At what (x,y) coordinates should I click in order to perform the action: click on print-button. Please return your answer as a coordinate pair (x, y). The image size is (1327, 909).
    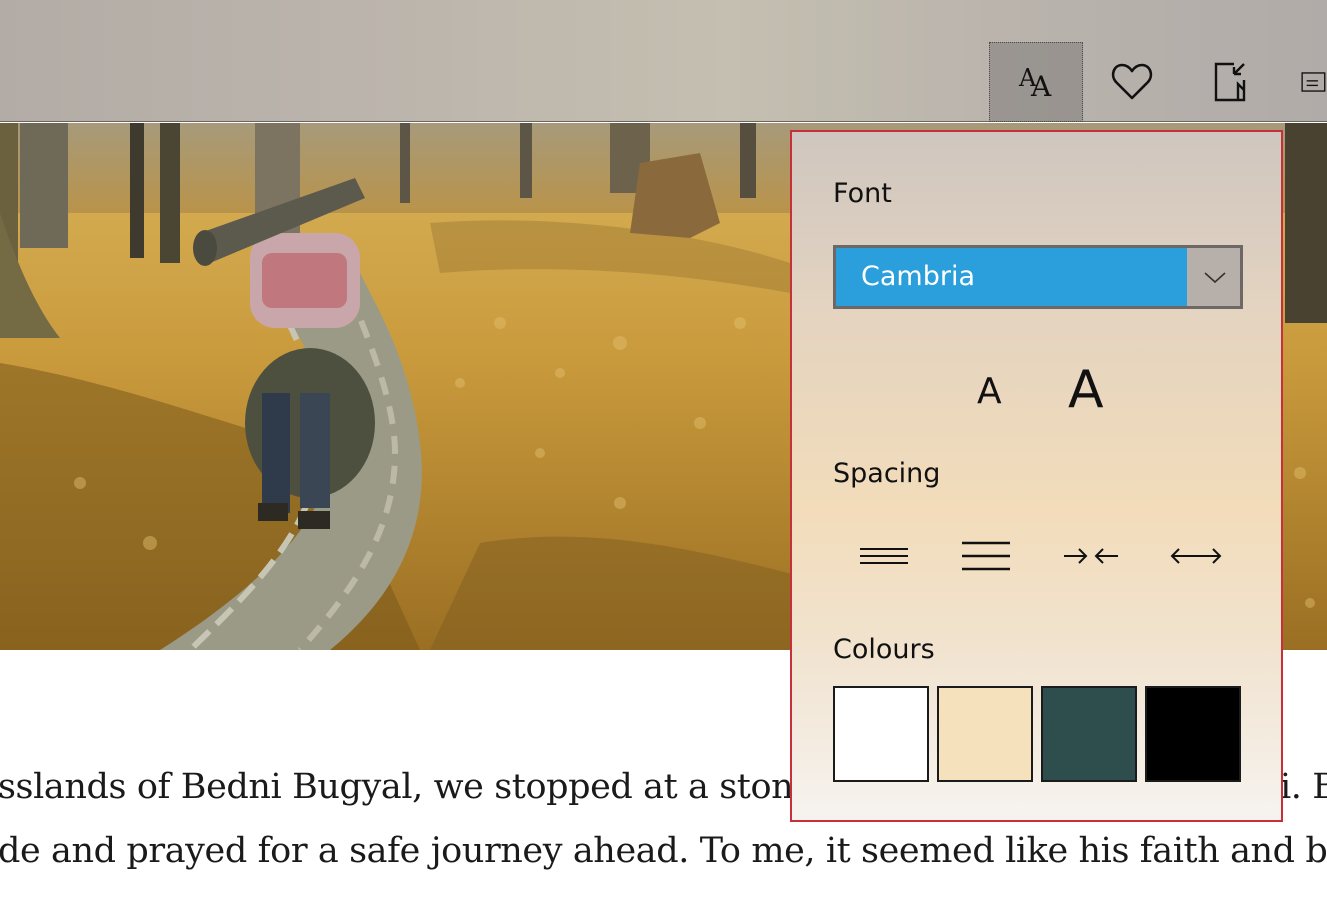
    Looking at the image, I should click on (1304, 82).